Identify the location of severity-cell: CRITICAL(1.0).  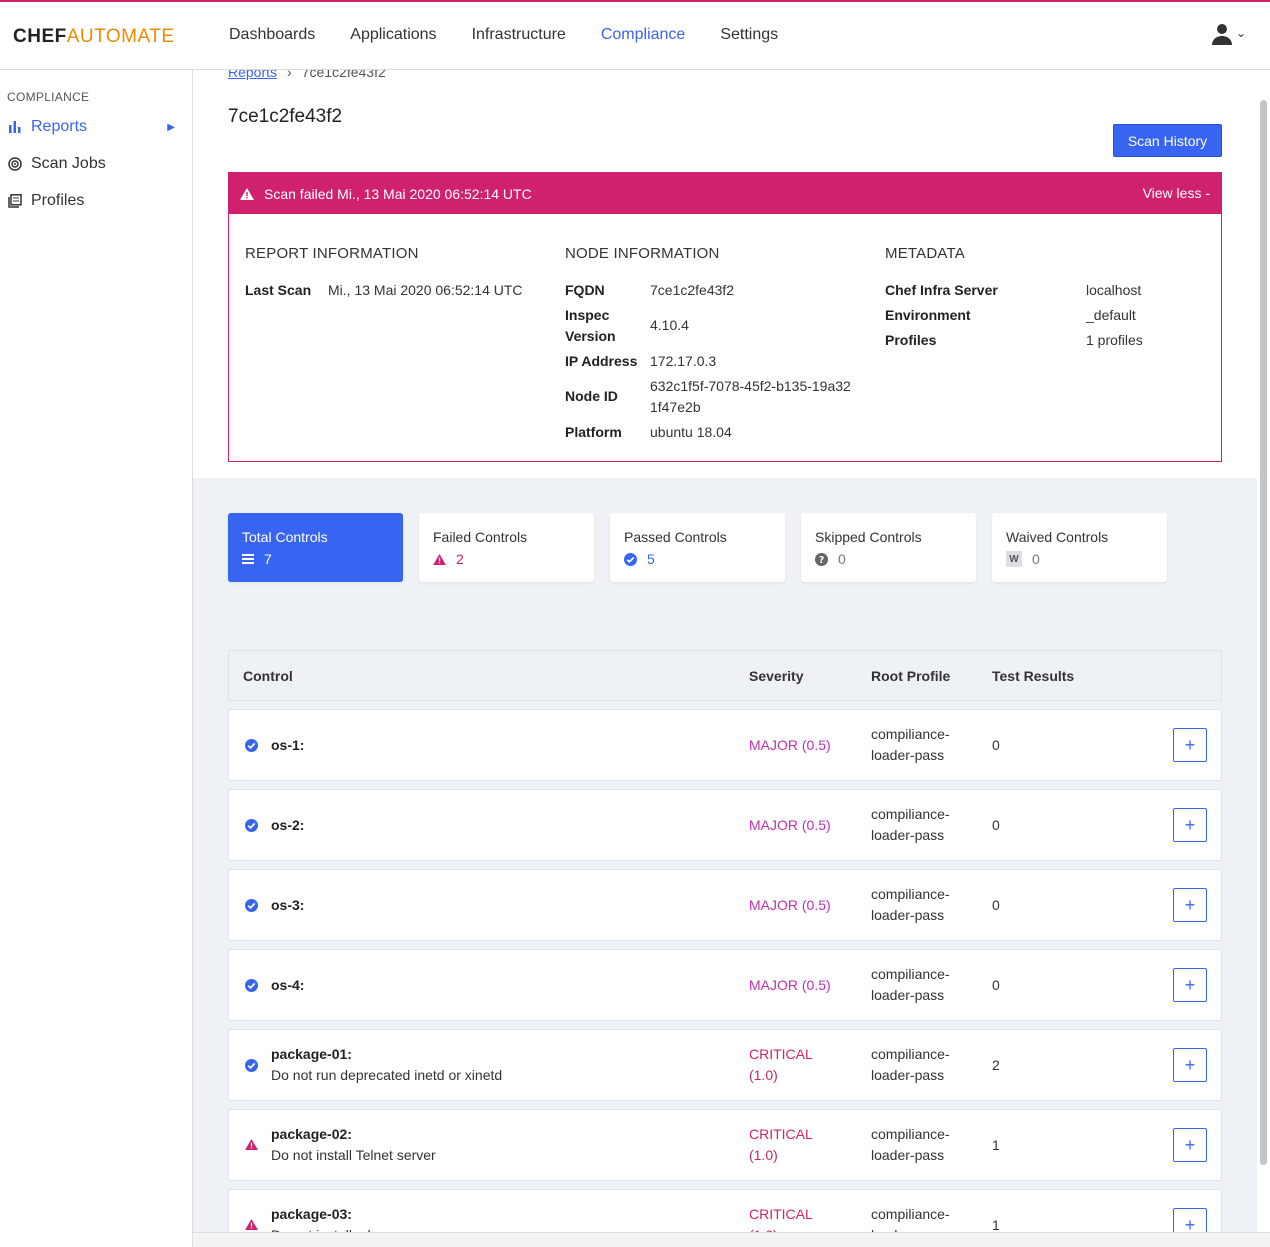
(781, 1144).